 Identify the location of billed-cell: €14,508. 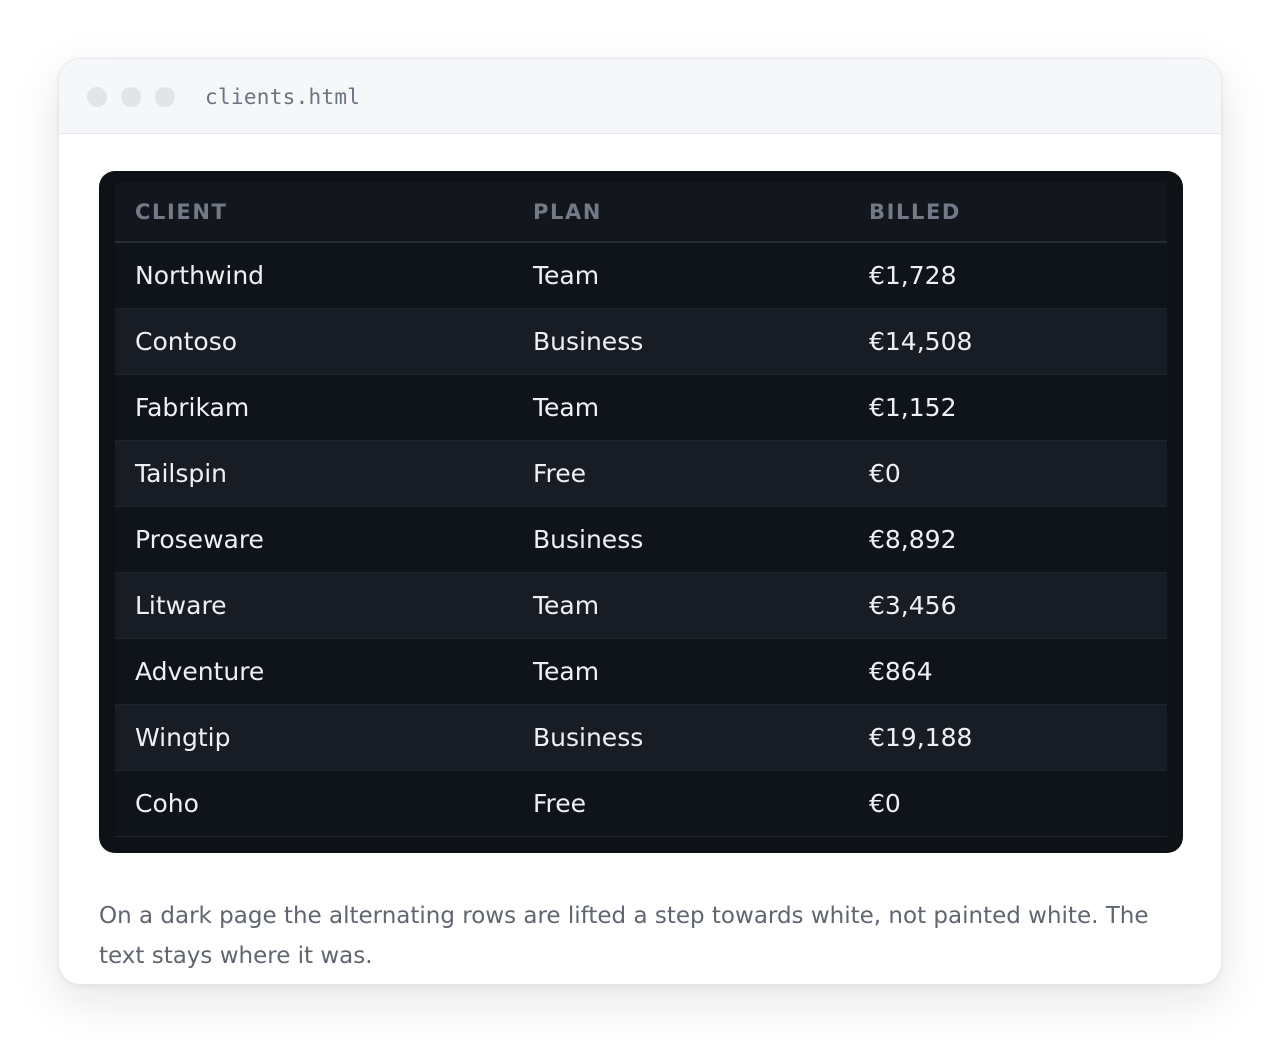
(1008, 341).